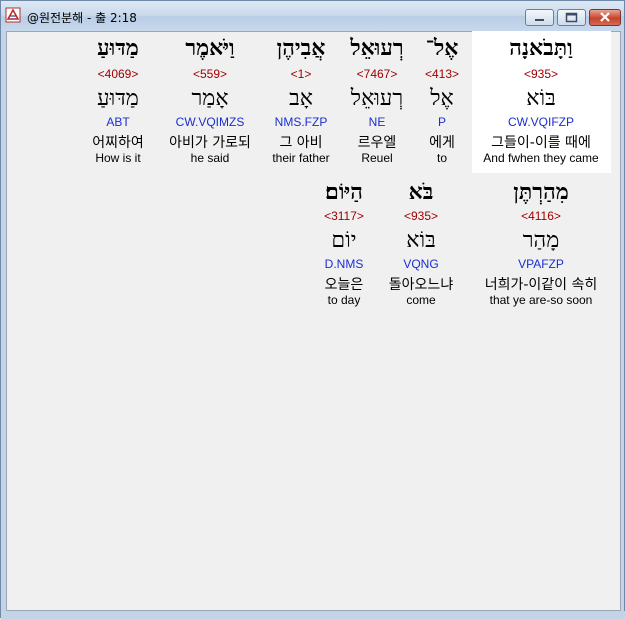 The image size is (625, 619). Describe the element at coordinates (312, 16) in the screenshot. I see `title-bar: @원전분해 - 출 2:18` at that location.